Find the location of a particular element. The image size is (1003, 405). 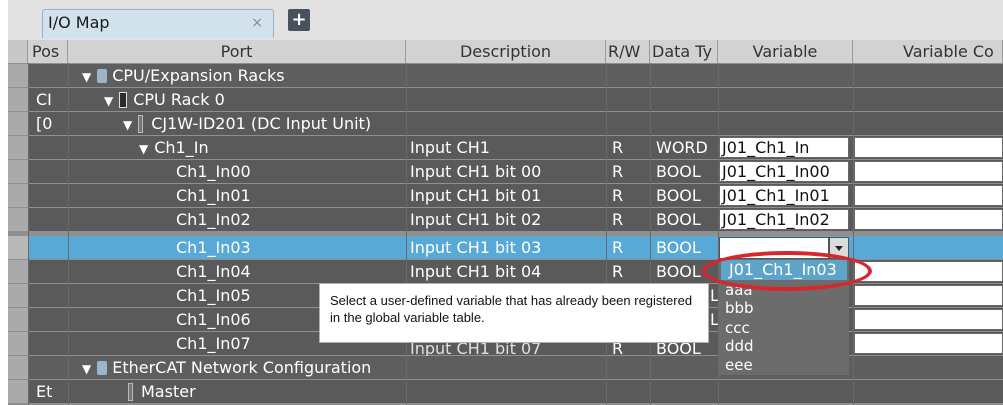

row-pos: CI is located at coordinates (44, 99).